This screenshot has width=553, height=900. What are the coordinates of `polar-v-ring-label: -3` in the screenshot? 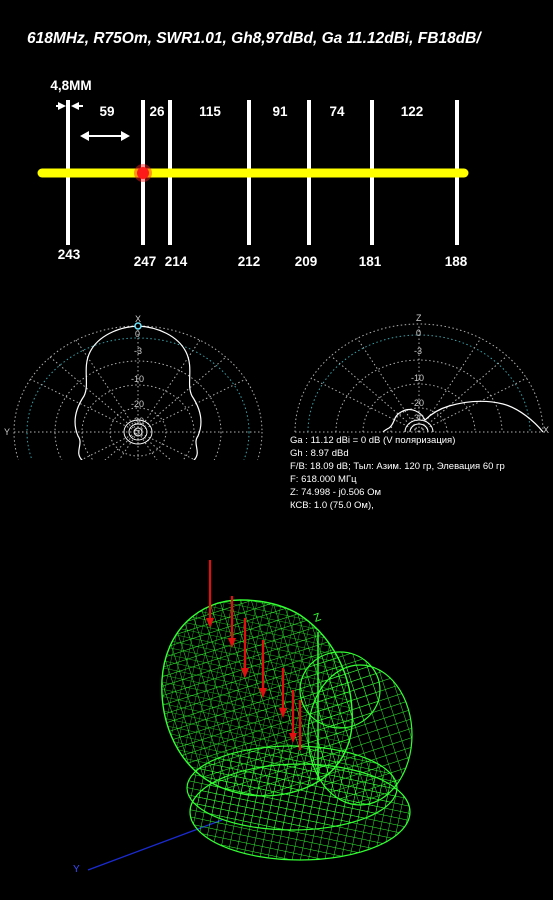 It's located at (418, 351).